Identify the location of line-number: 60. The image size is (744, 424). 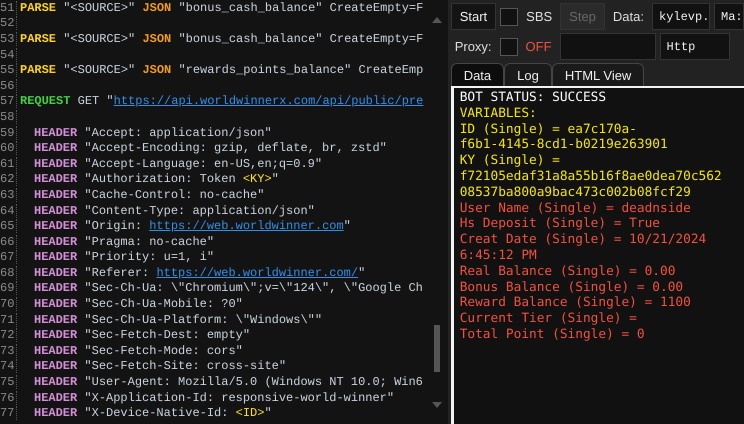
(8, 148).